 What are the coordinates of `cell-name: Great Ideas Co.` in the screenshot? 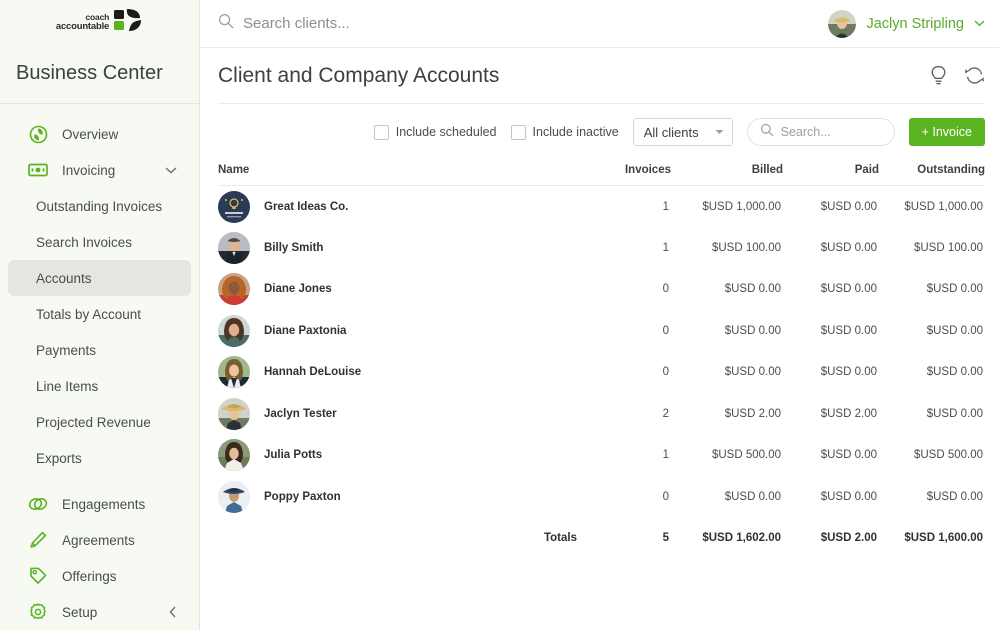 It's located at (405, 207).